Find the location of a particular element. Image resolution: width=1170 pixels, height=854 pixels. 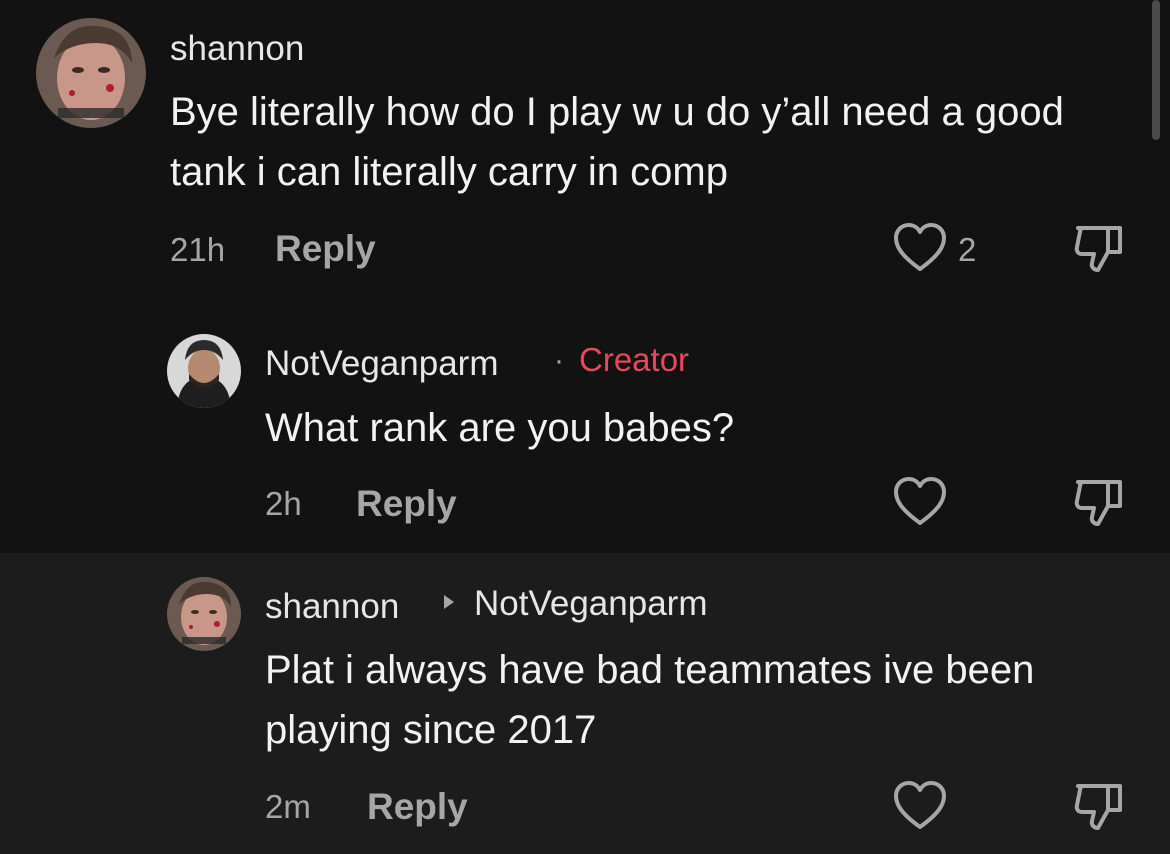

comment-username: NotVeganparm is located at coordinates (381, 363).